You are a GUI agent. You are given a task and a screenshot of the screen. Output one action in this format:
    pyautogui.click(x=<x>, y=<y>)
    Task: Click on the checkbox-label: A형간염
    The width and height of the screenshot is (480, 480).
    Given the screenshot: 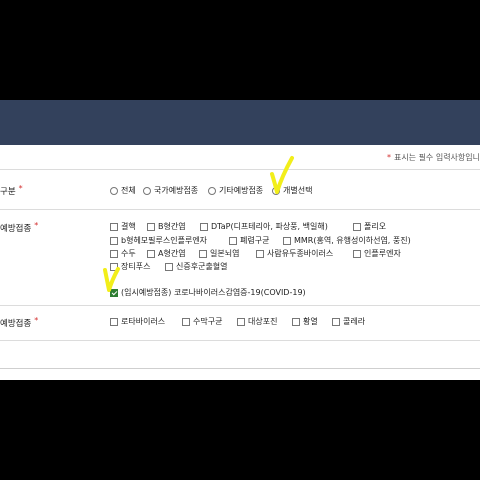 What is the action you would take?
    pyautogui.click(x=172, y=253)
    